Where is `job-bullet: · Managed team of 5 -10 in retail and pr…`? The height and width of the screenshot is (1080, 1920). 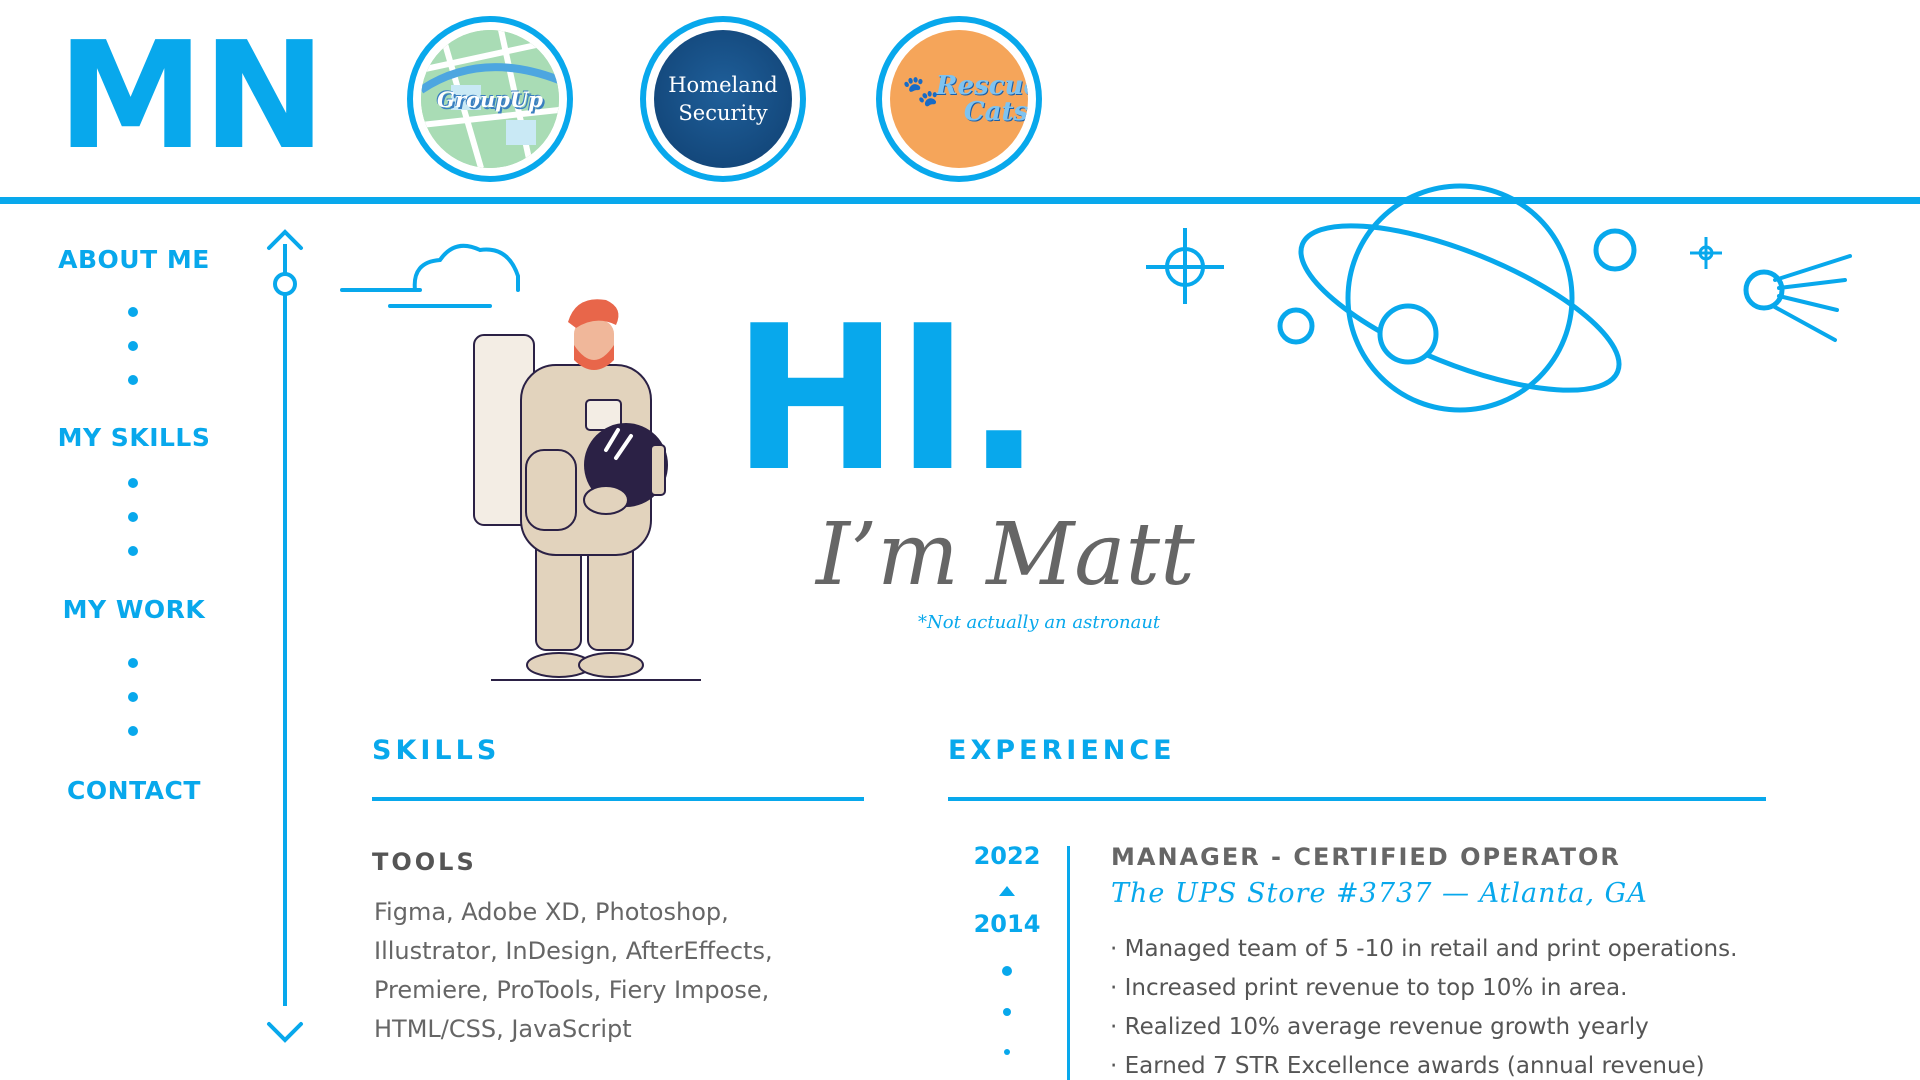
job-bullet: · Managed team of 5 -10 in retail and pr… is located at coordinates (1424, 949).